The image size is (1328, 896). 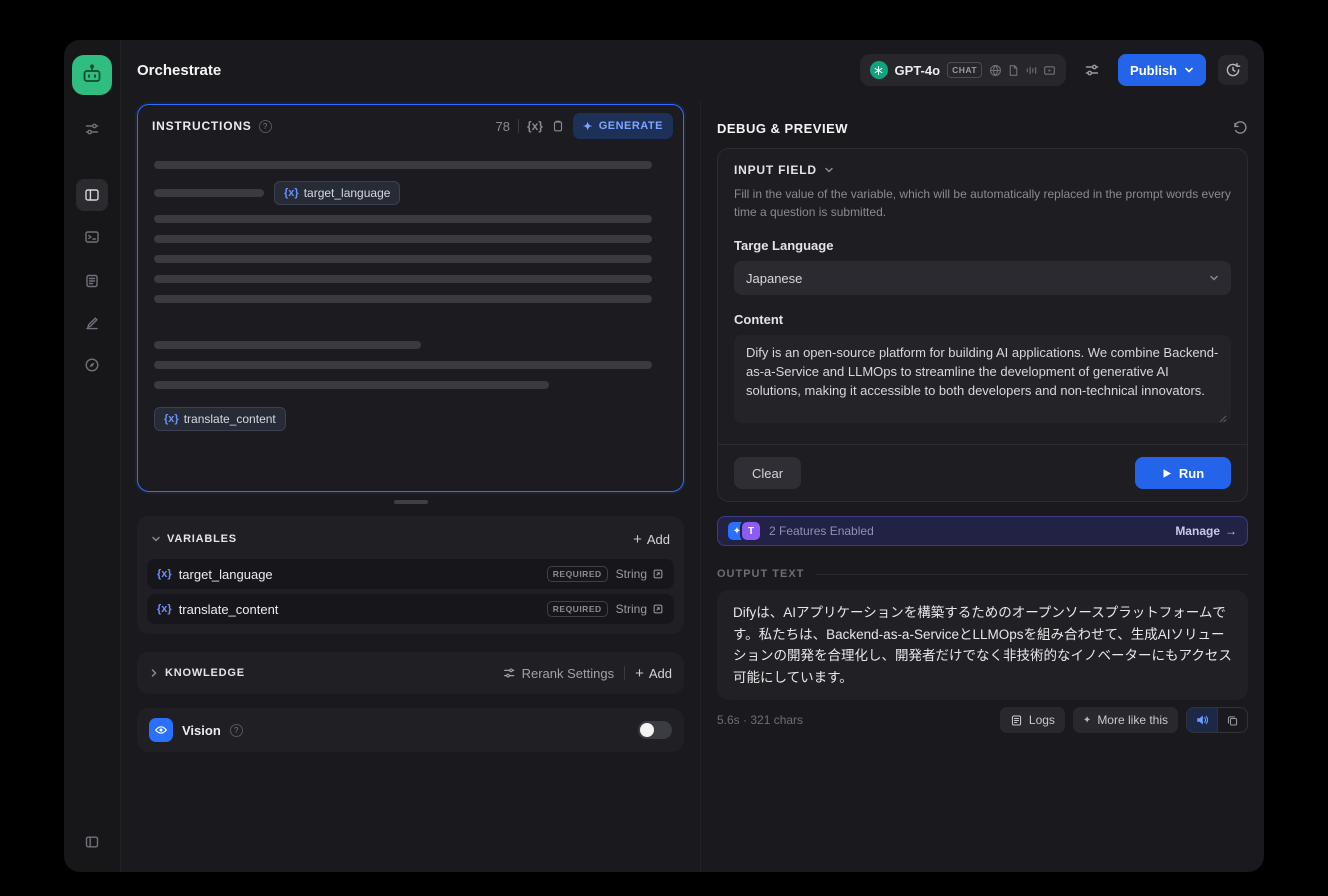 I want to click on model-mode-badge: CHAT, so click(x=965, y=70).